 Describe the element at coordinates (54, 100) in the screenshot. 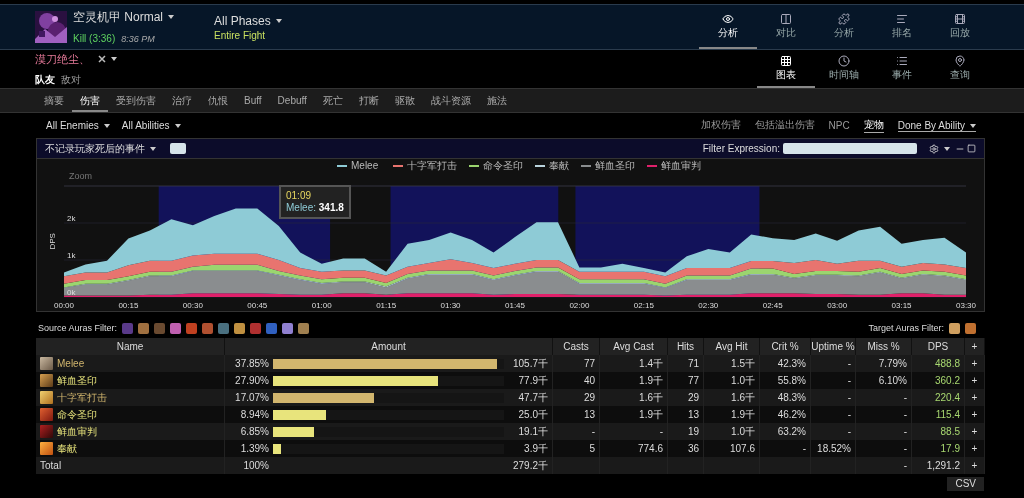

I see `section-tab: 摘要` at that location.